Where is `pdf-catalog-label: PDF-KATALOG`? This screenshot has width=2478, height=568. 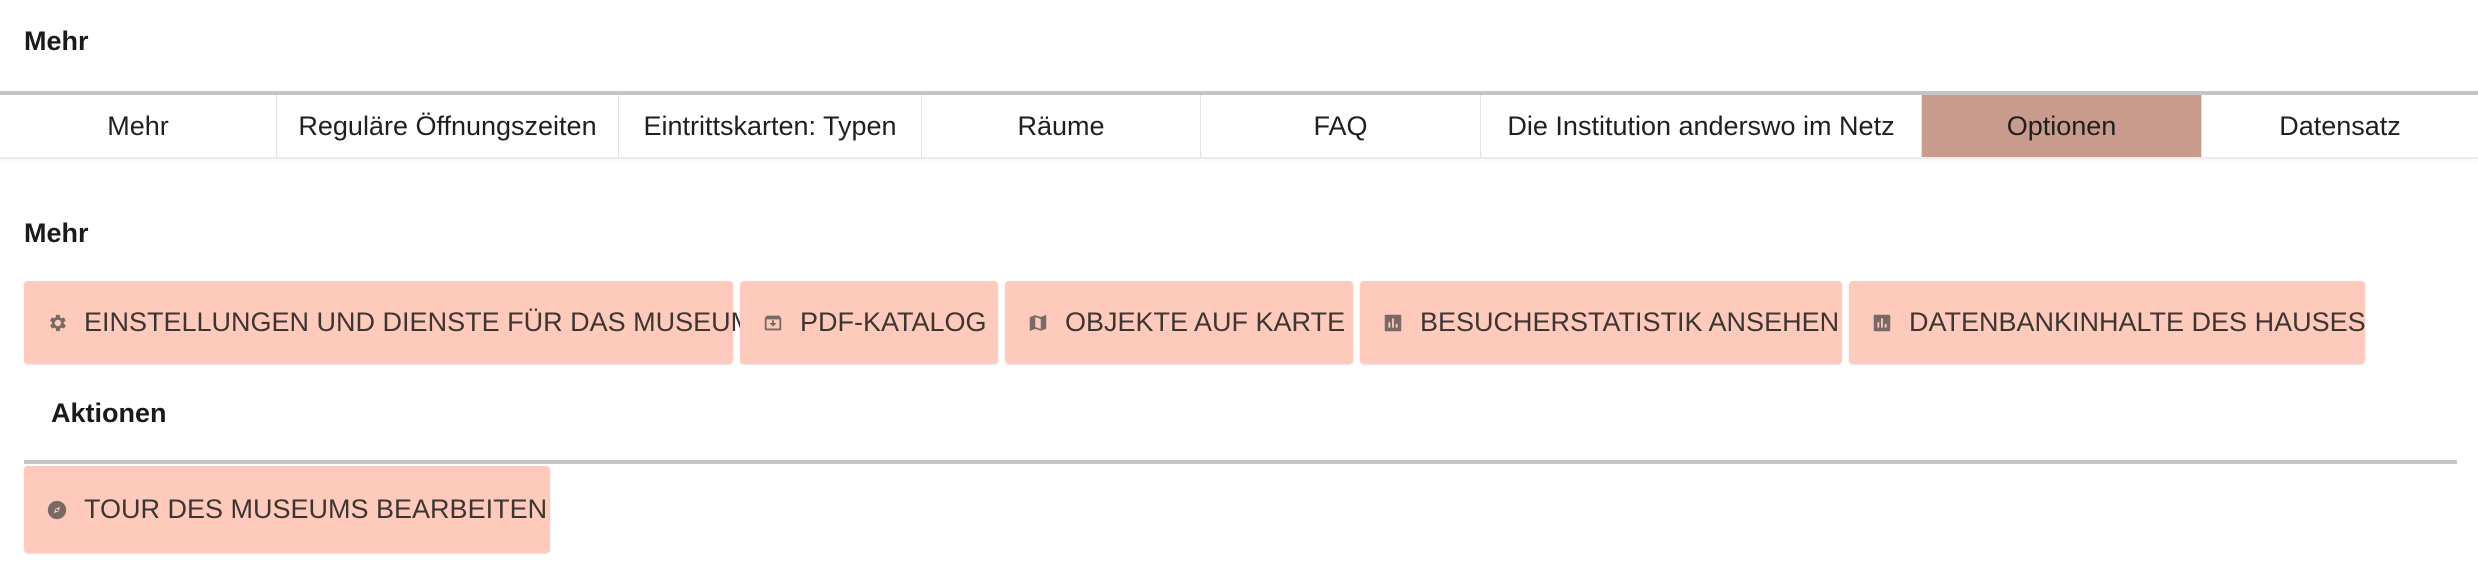
pdf-catalog-label: PDF-KATALOG is located at coordinates (893, 322).